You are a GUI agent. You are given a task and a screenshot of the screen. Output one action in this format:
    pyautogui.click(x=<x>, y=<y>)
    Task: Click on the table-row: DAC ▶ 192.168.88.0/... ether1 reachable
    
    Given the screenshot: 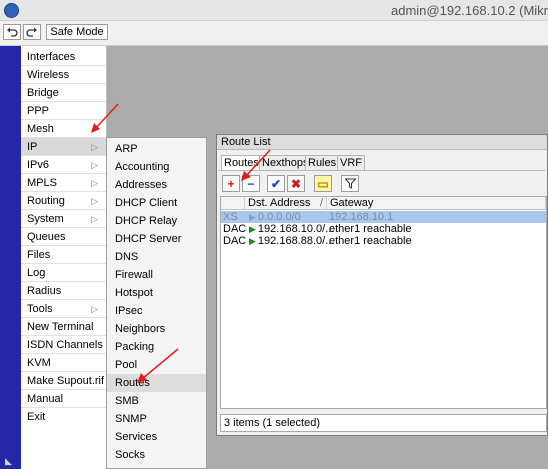 What is the action you would take?
    pyautogui.click(x=383, y=241)
    